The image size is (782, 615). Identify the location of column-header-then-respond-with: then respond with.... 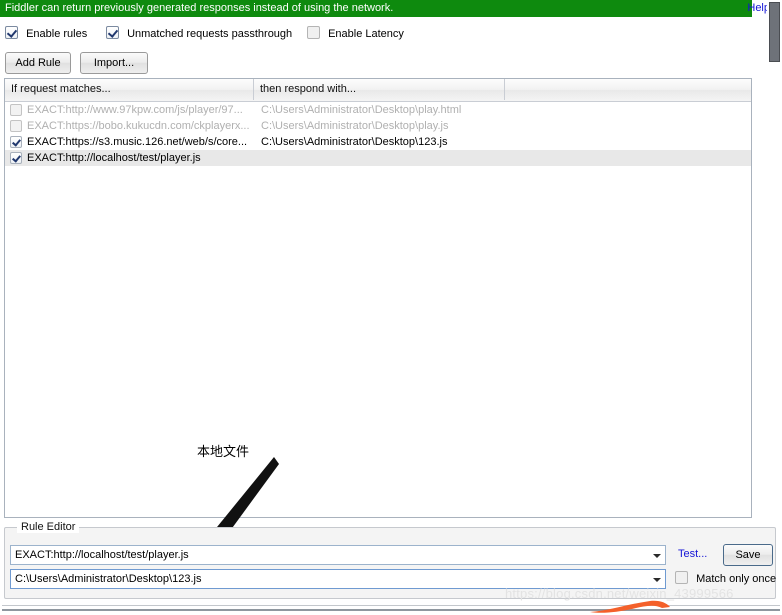
(379, 89).